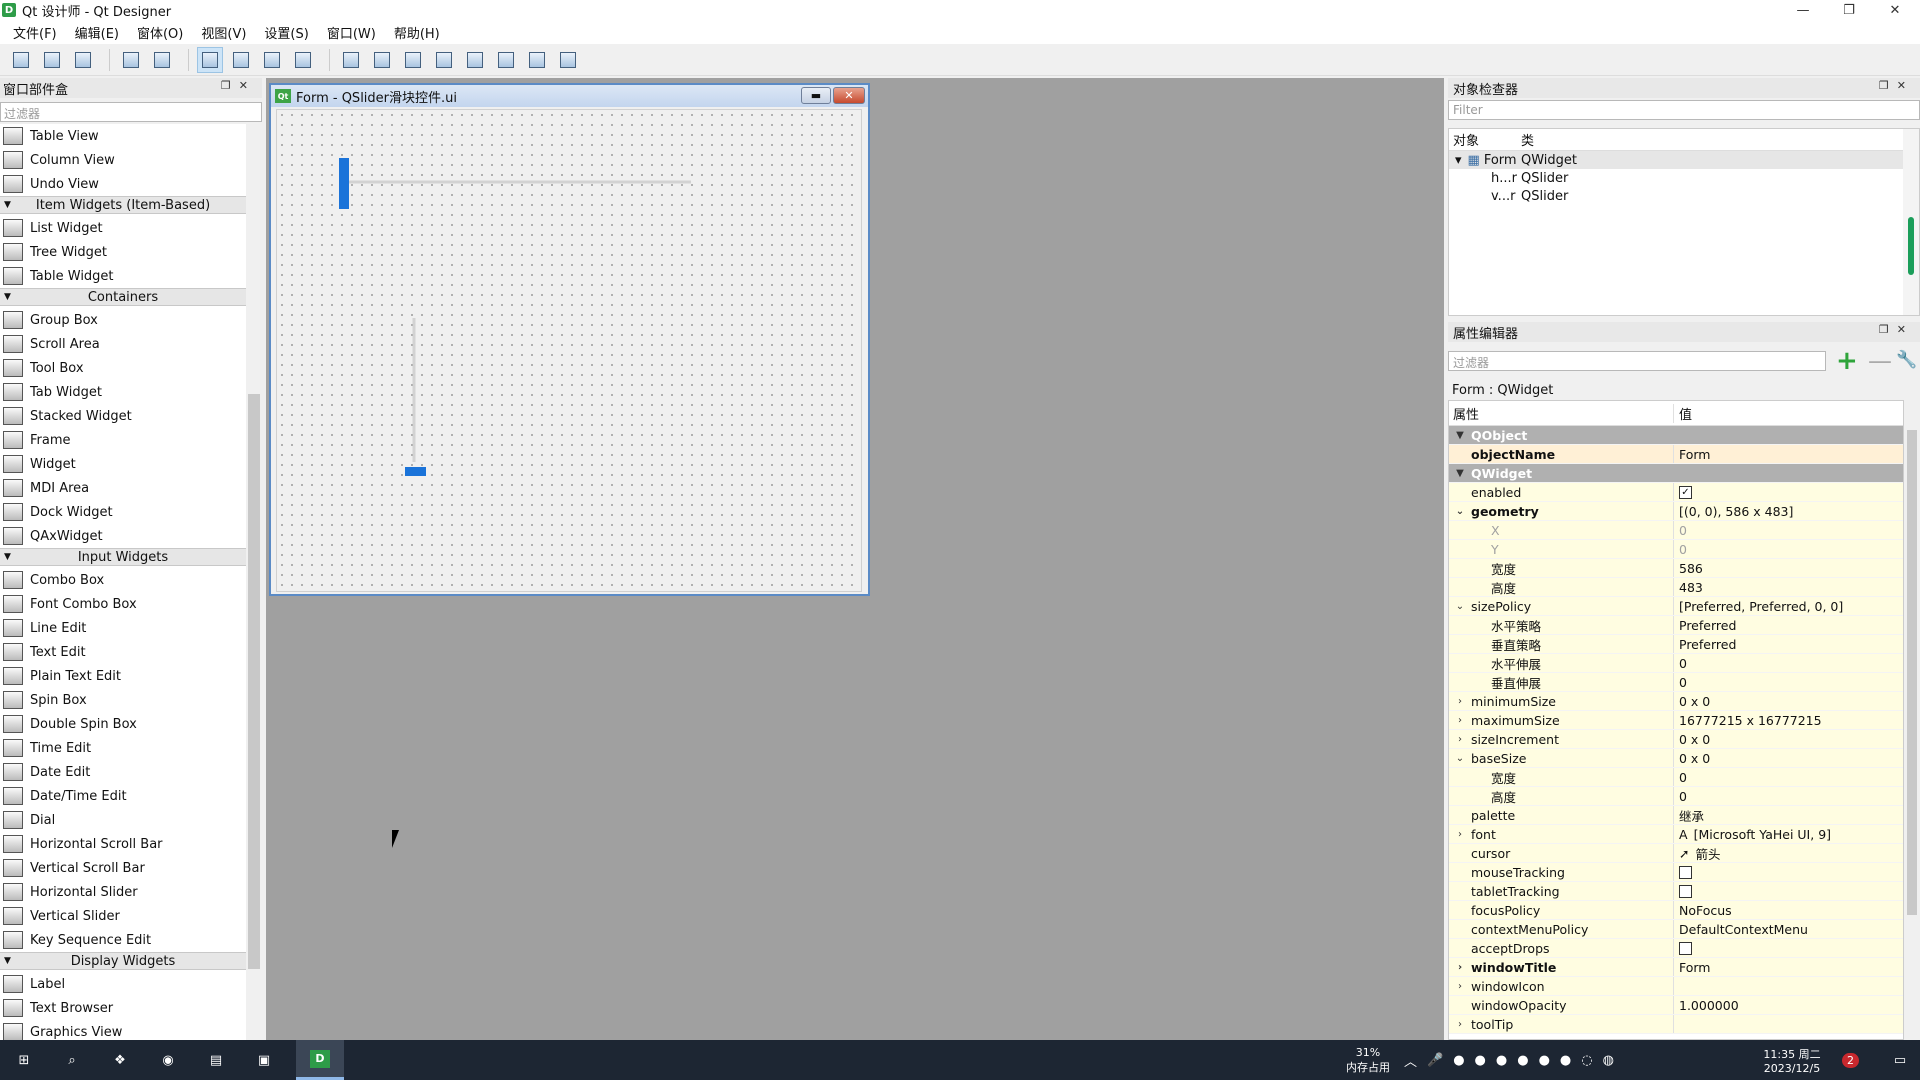 The width and height of the screenshot is (1920, 1080). What do you see at coordinates (1788, 587) in the screenshot?
I see `property-value-cell: 483` at bounding box center [1788, 587].